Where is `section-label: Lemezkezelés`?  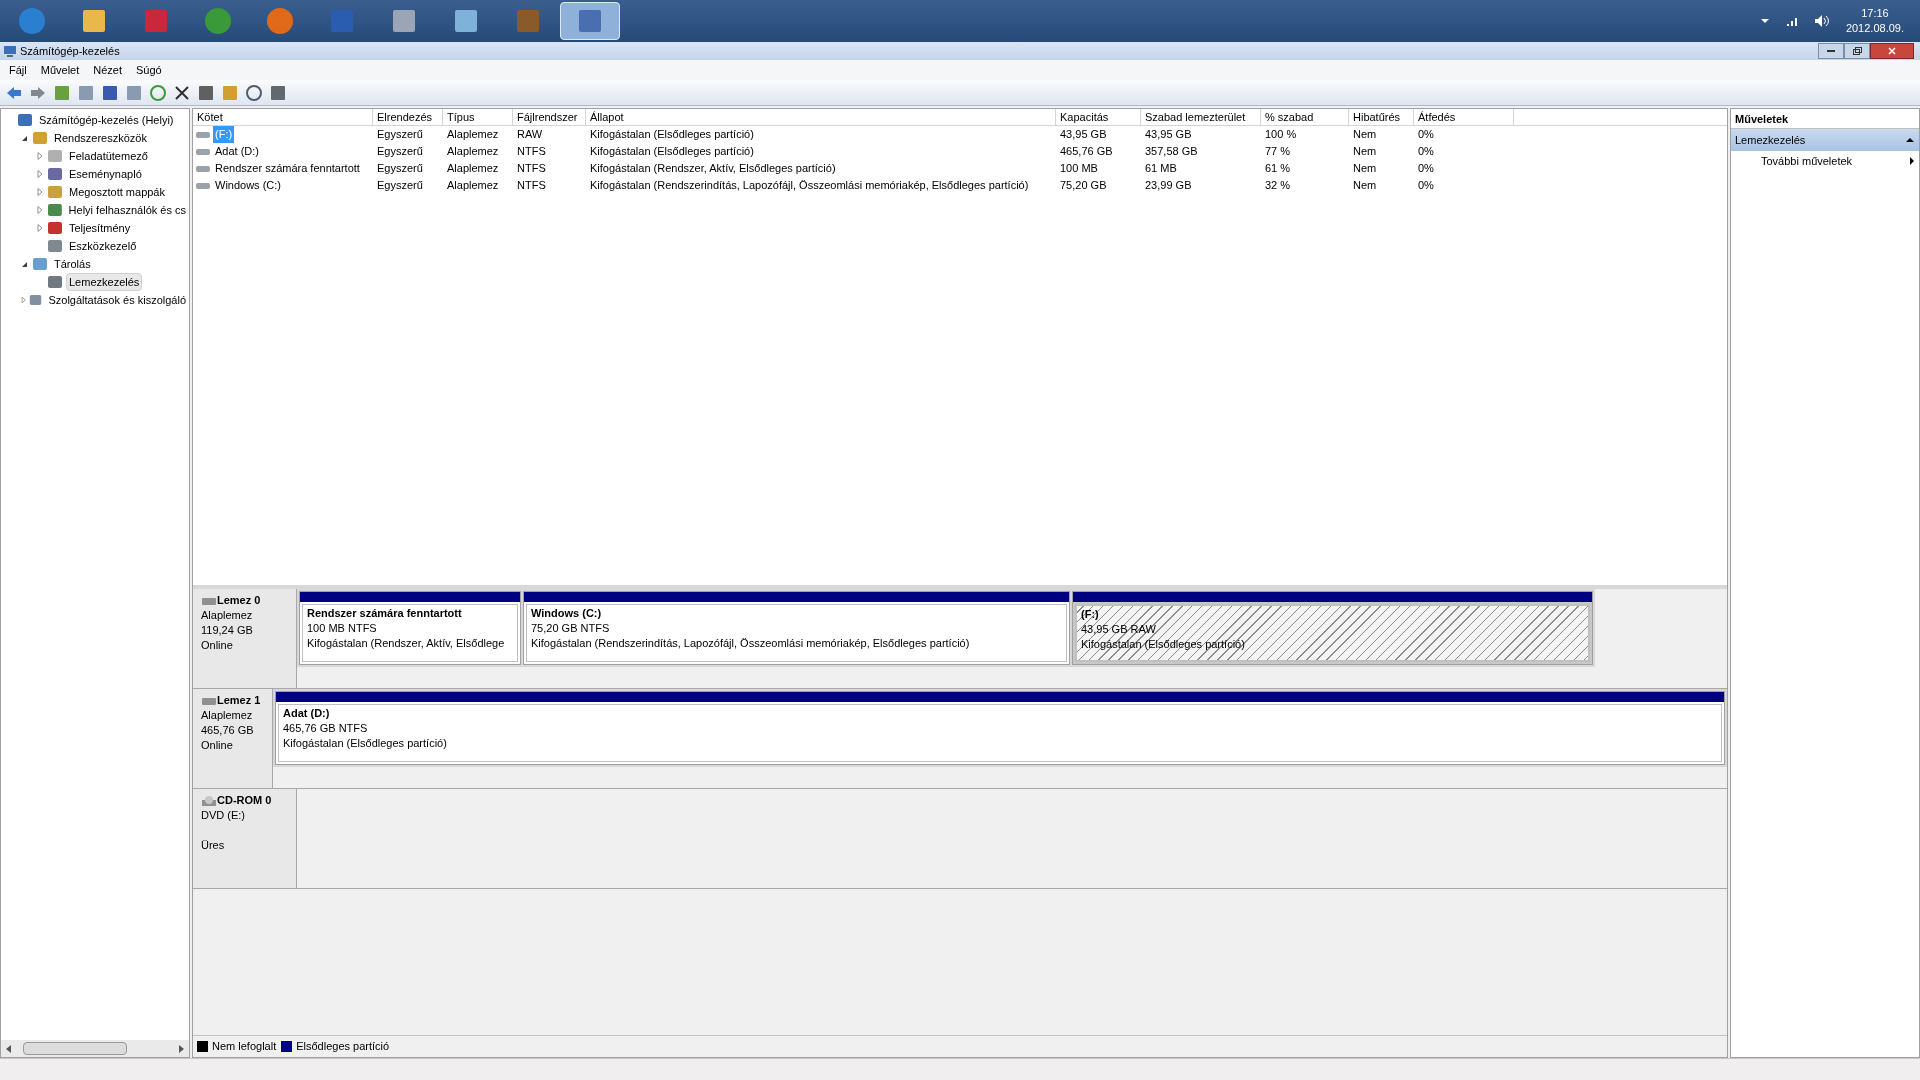 section-label: Lemezkezelés is located at coordinates (1771, 140).